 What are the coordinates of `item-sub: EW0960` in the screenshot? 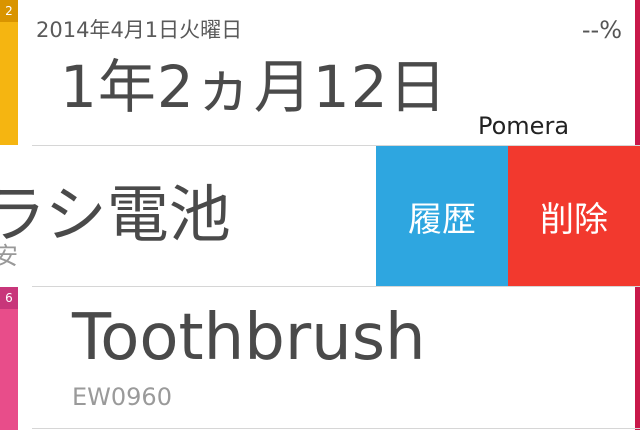 It's located at (122, 397).